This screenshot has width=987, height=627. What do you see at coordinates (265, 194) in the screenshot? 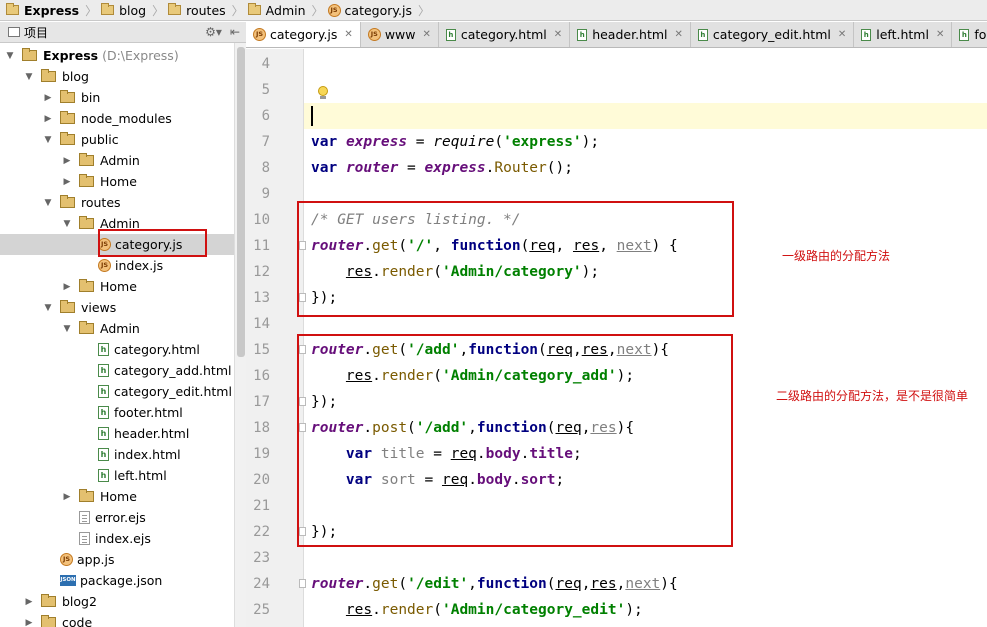
I see `line-number: 9` at bounding box center [265, 194].